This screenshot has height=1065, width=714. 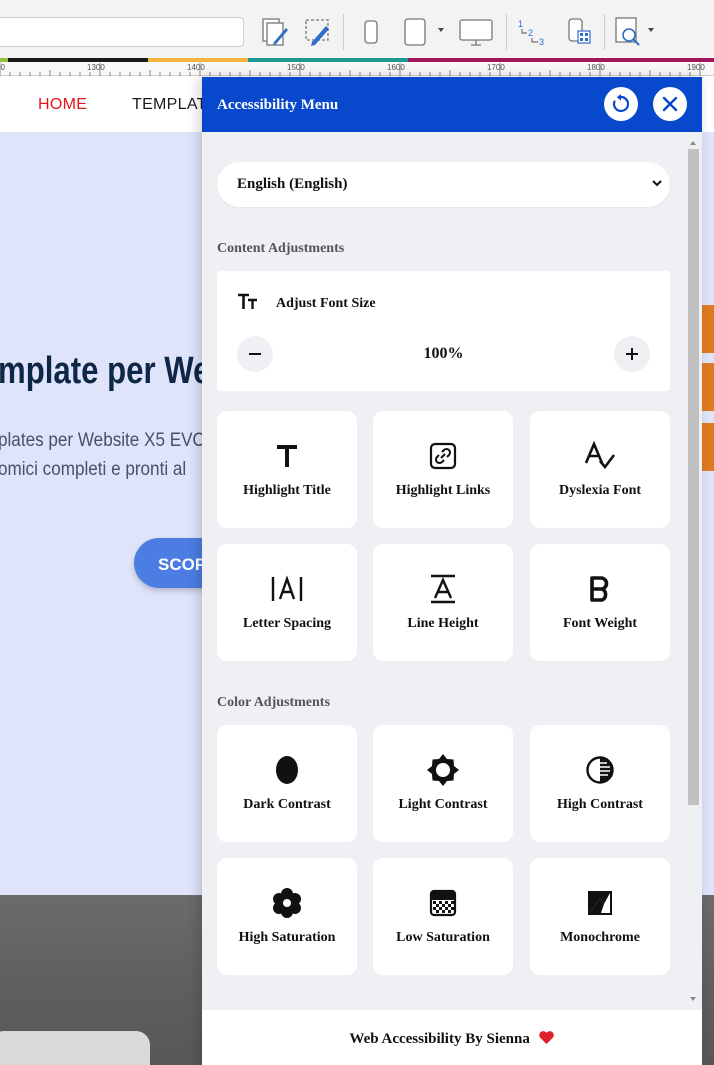 I want to click on link-icon, so click(x=443, y=456).